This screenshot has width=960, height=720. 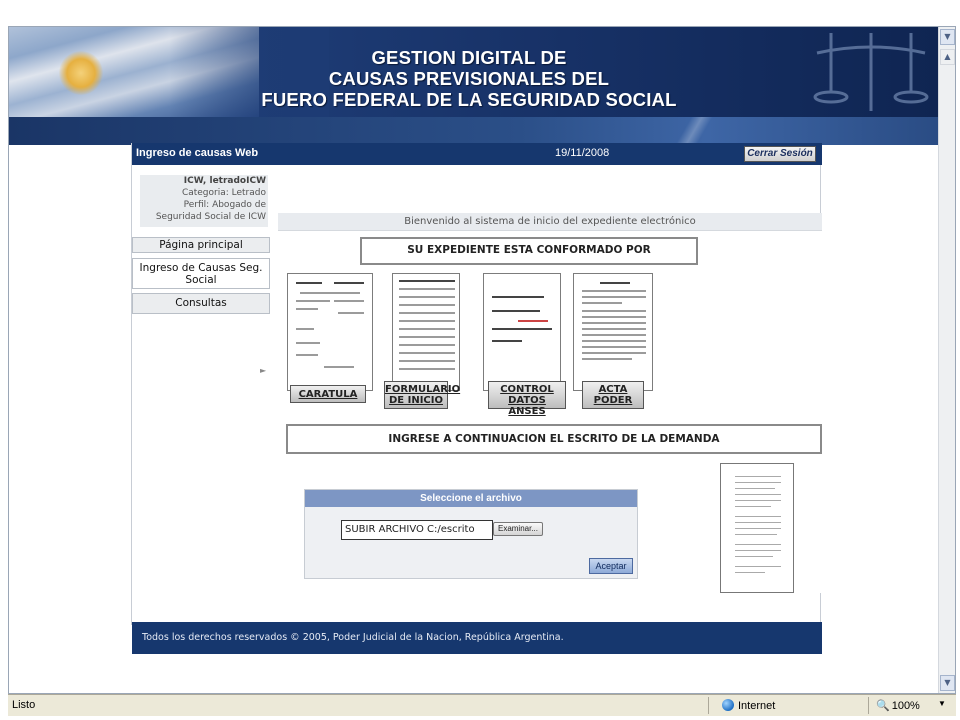 What do you see at coordinates (527, 399) in the screenshot?
I see `control-datos-anses-button: CONTROL DATOS ANSES` at bounding box center [527, 399].